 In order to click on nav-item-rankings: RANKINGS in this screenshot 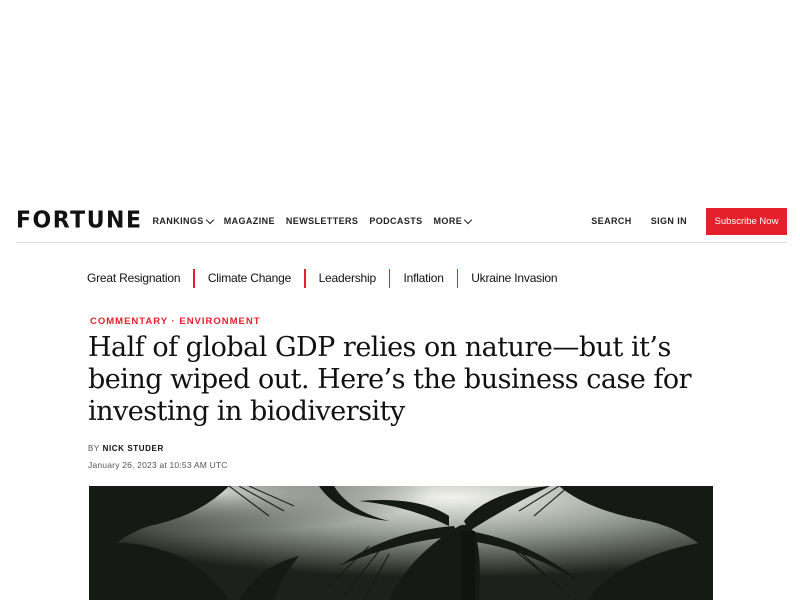, I will do `click(183, 220)`.